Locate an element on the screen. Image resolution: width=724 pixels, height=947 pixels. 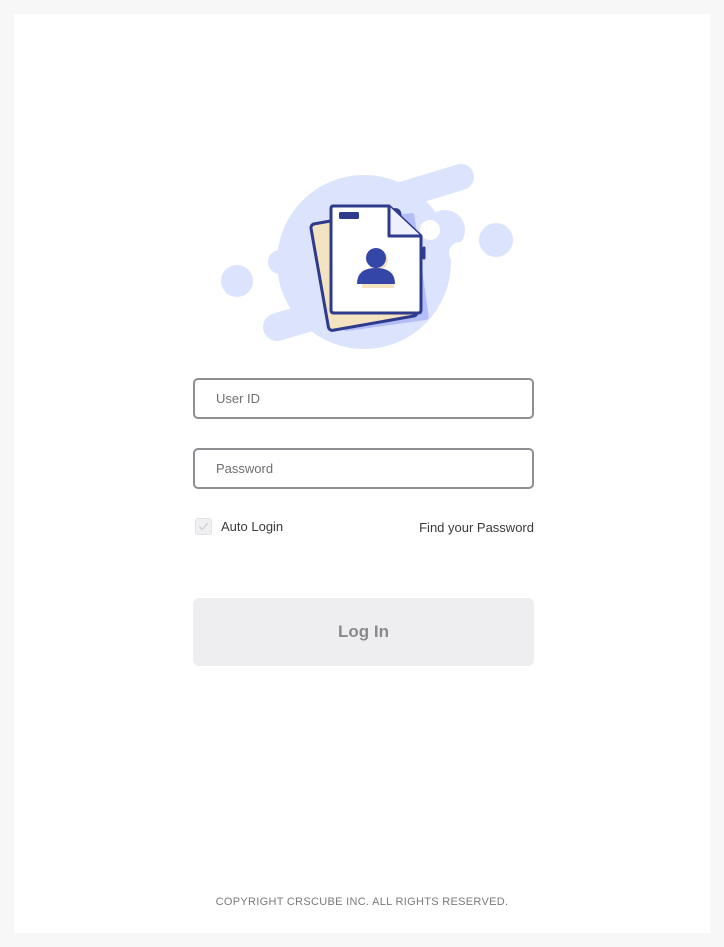
user-id-field is located at coordinates (363, 398).